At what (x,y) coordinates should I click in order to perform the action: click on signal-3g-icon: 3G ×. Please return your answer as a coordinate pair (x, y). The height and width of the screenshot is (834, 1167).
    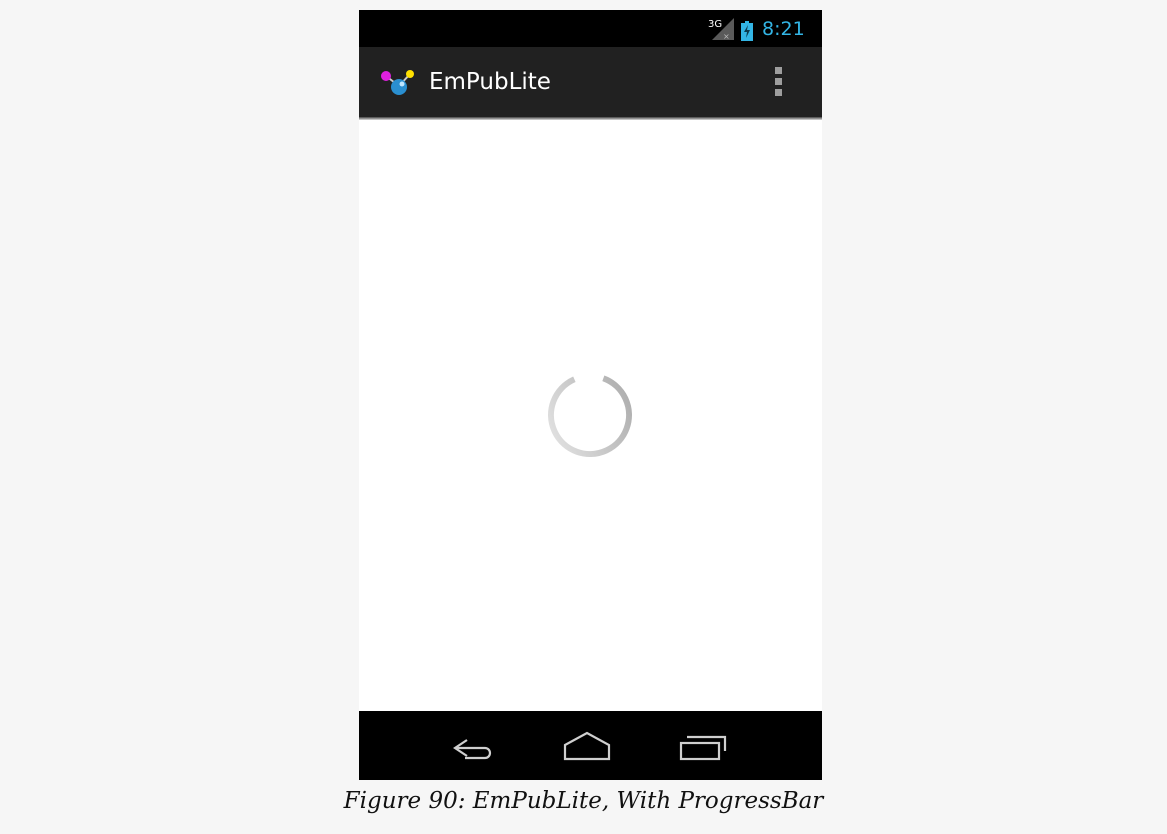
    Looking at the image, I should click on (721, 29).